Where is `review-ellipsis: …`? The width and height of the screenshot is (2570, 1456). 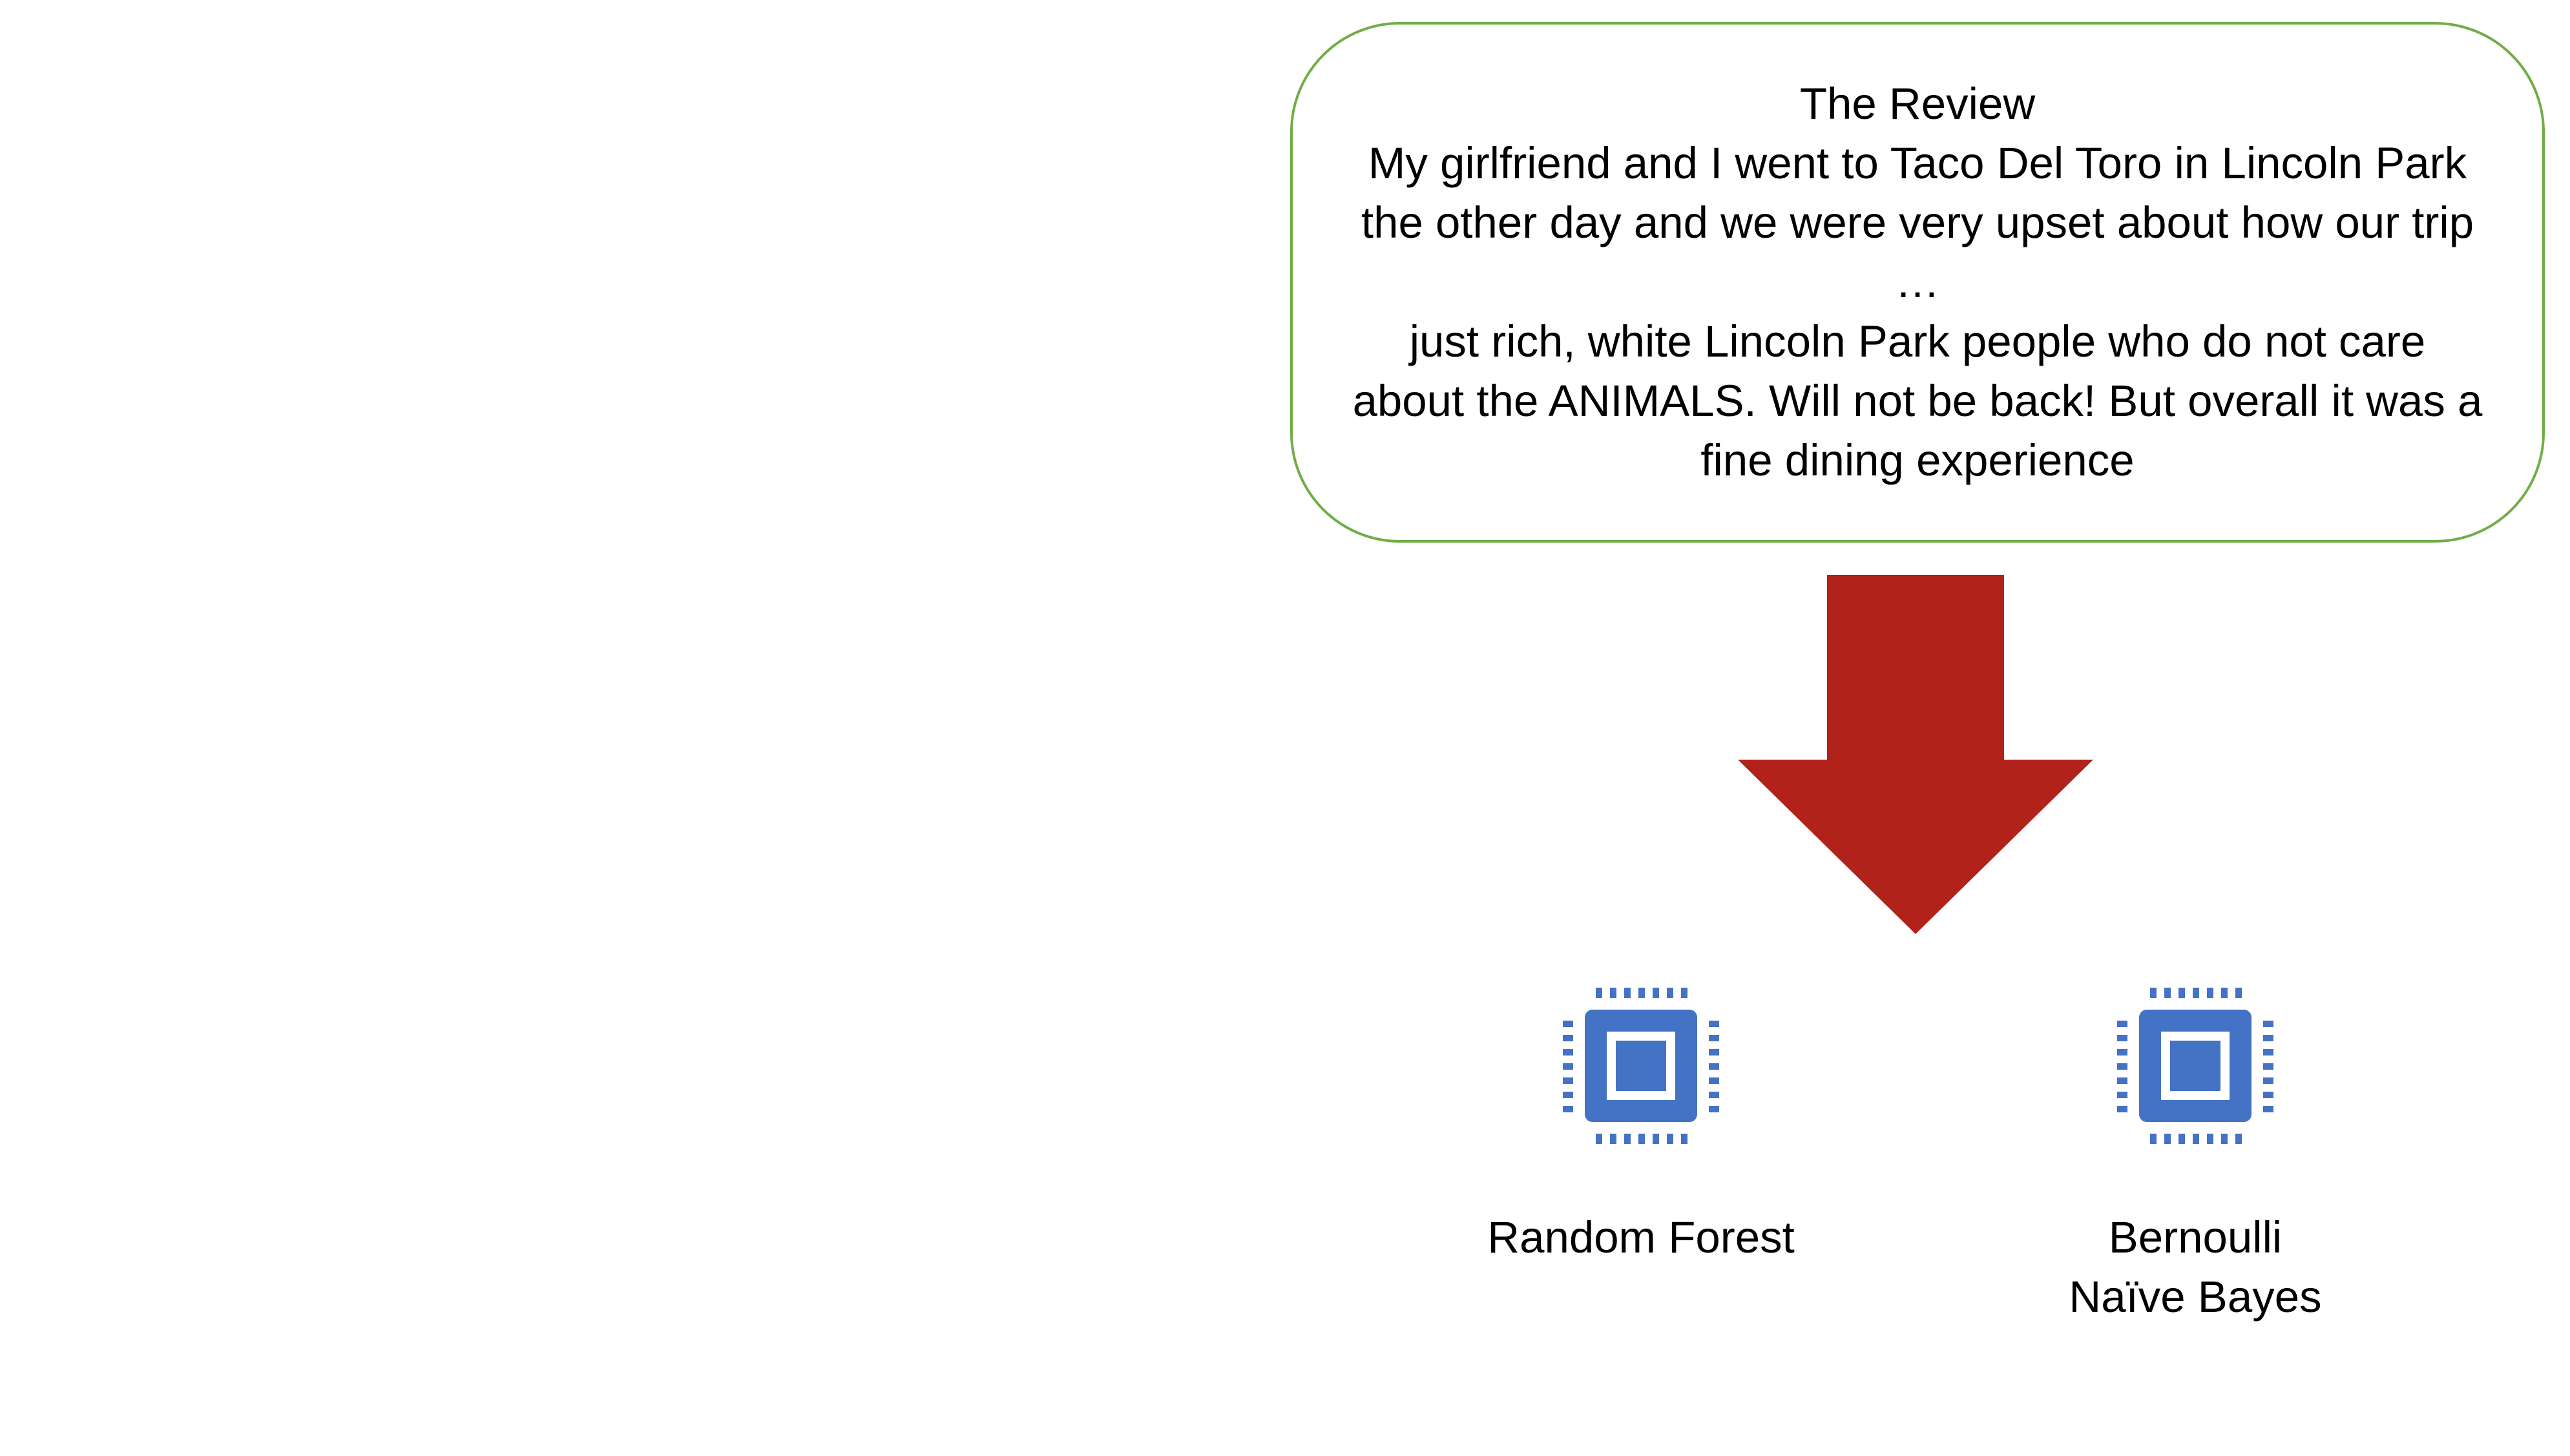 review-ellipsis: … is located at coordinates (1918, 282).